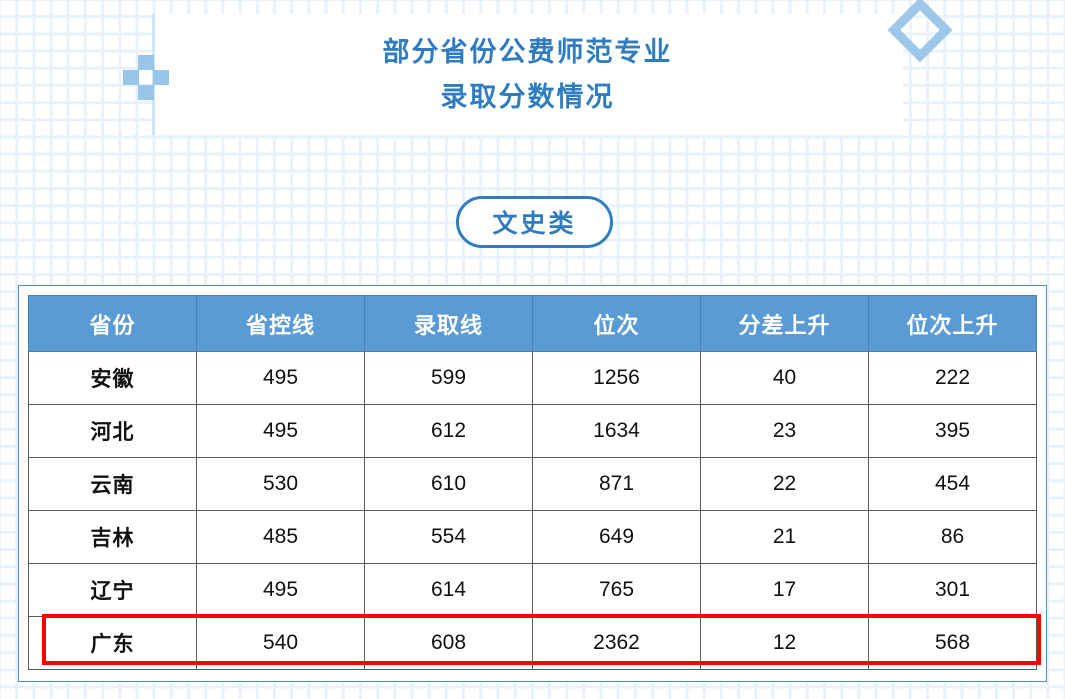 The image size is (1065, 699). What do you see at coordinates (952, 484) in the screenshot?
I see `cell-rank-rise: 454` at bounding box center [952, 484].